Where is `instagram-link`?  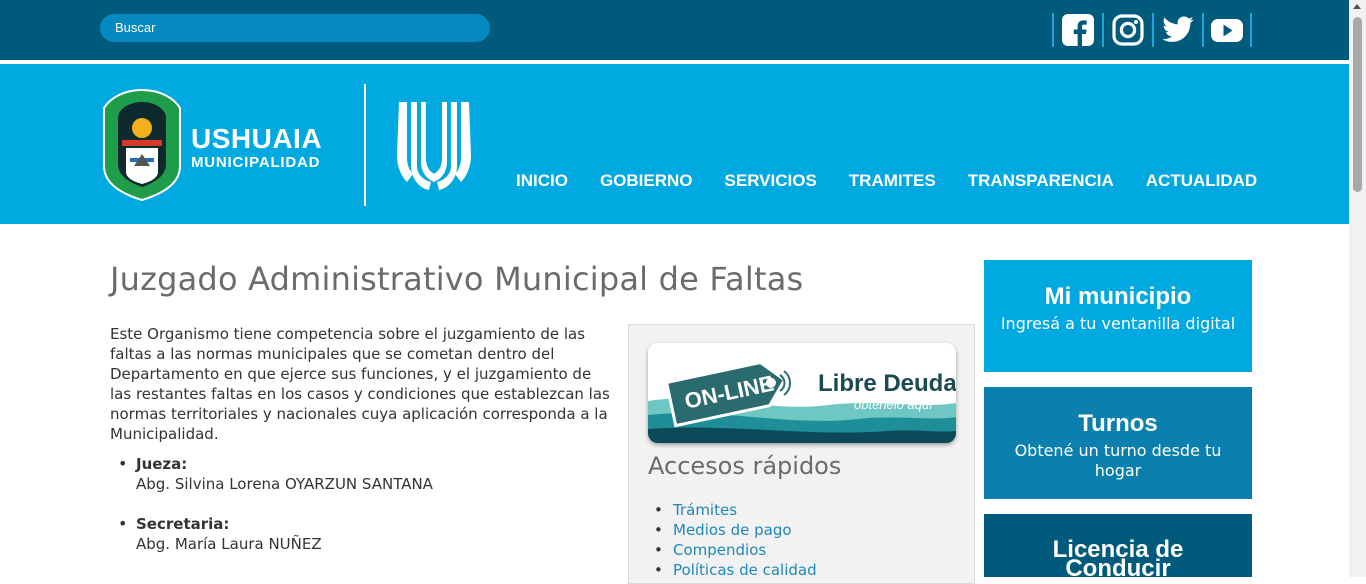
instagram-link is located at coordinates (1127, 30).